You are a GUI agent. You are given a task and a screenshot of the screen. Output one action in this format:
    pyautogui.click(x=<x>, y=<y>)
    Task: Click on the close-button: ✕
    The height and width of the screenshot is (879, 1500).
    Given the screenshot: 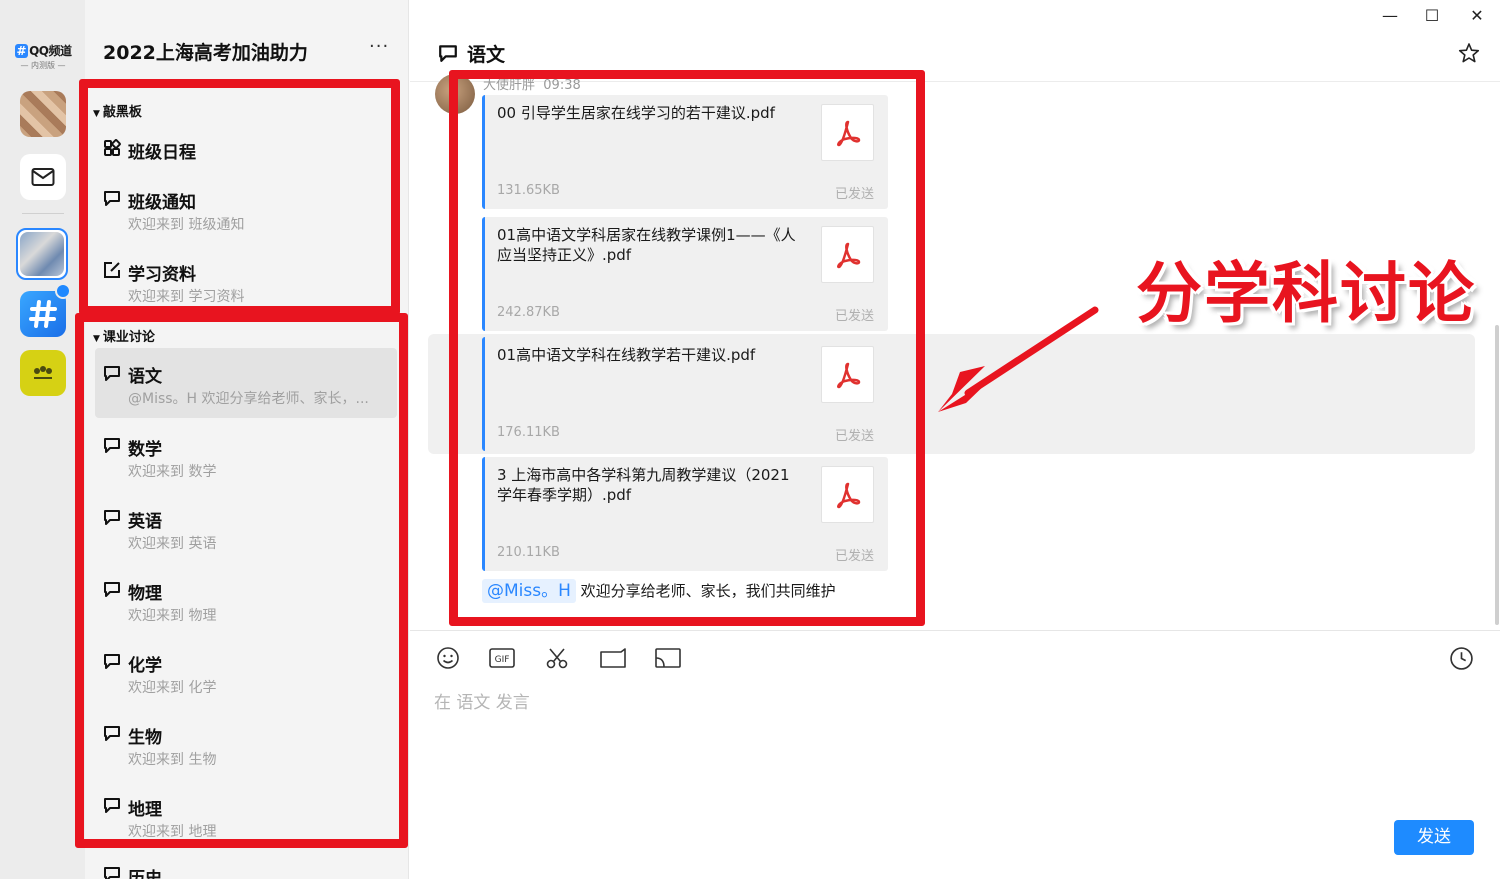 What is the action you would take?
    pyautogui.click(x=1477, y=15)
    